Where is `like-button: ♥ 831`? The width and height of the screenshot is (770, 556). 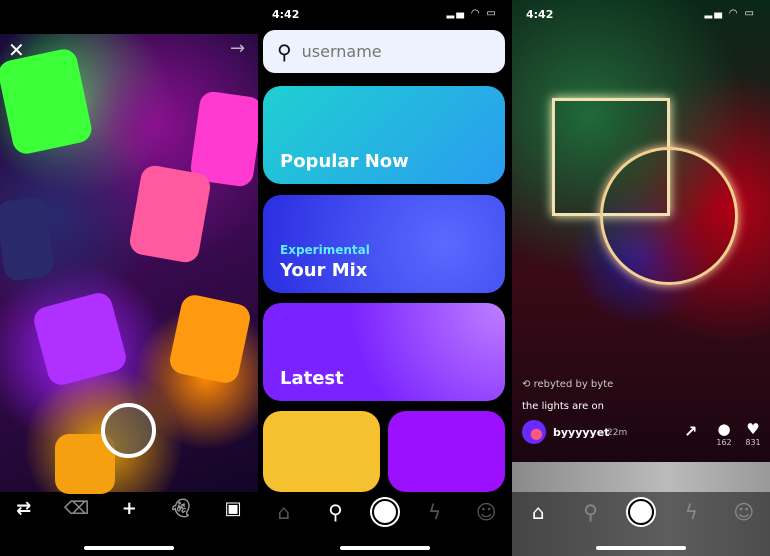
like-button: ♥ 831 is located at coordinates (753, 433).